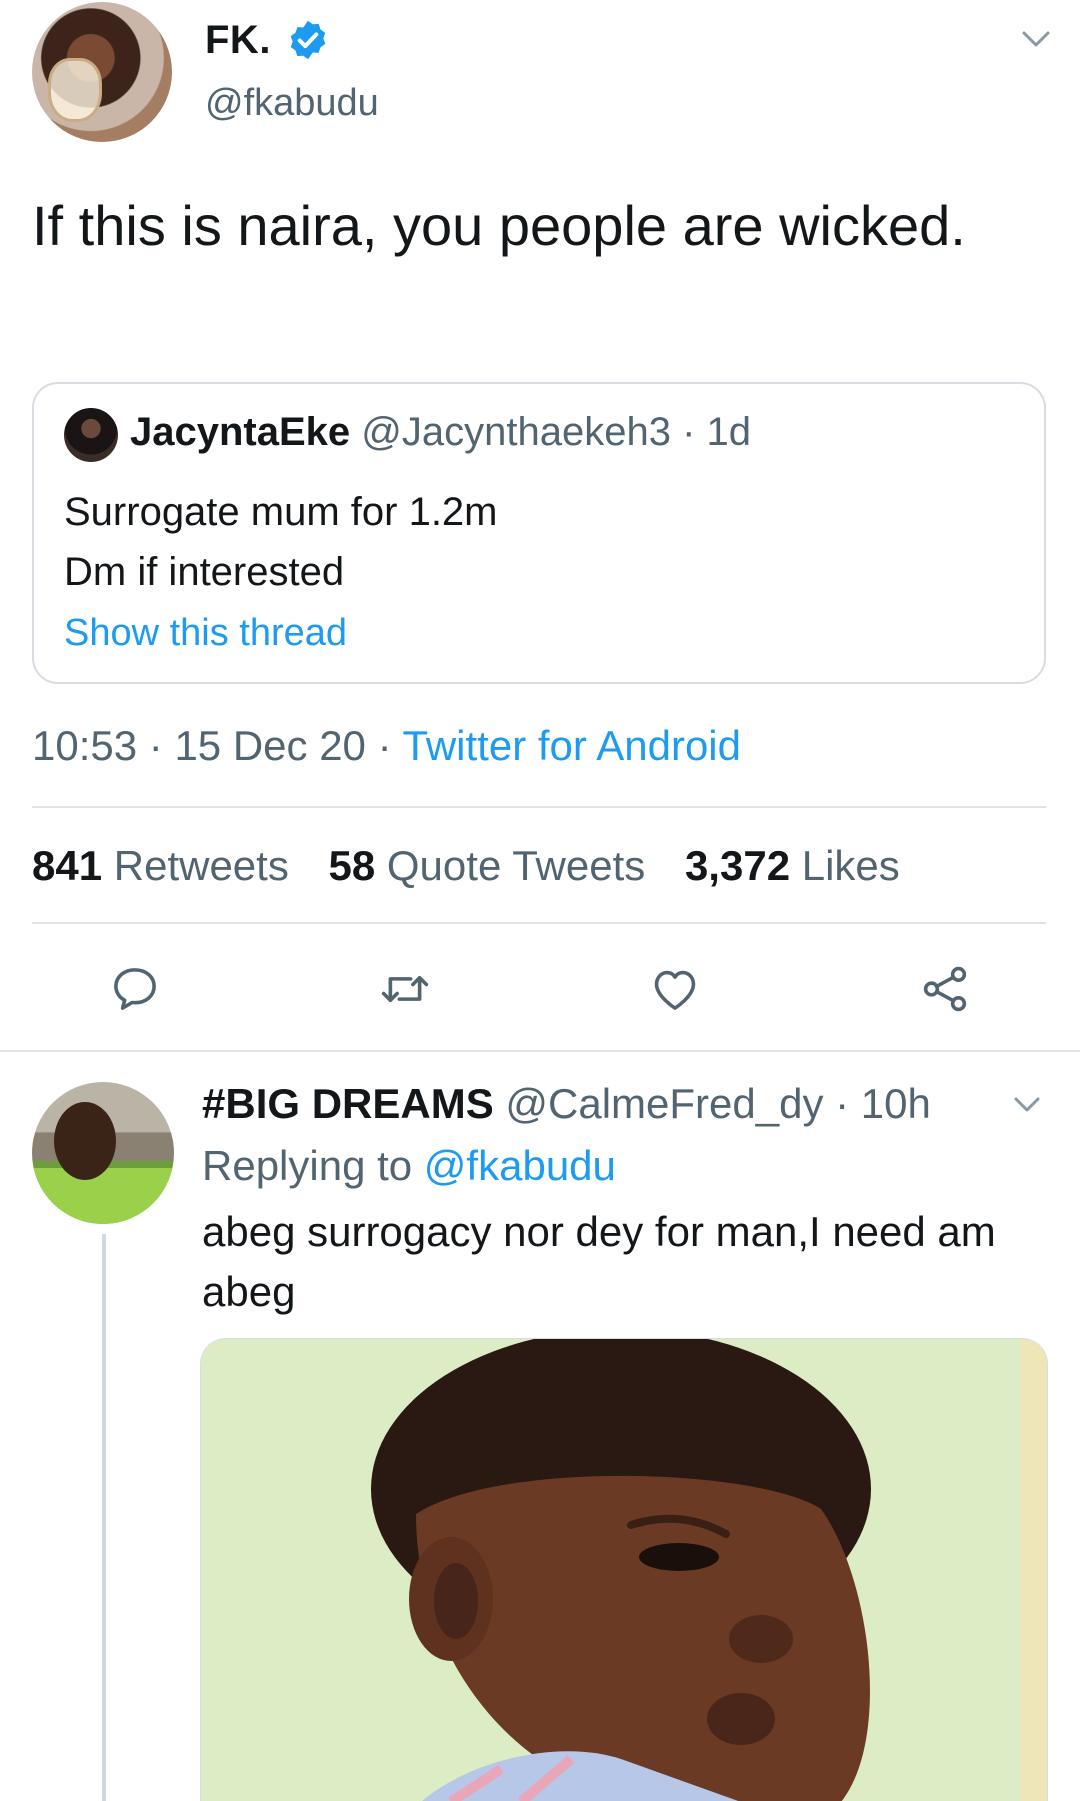 The width and height of the screenshot is (1080, 1801). What do you see at coordinates (895, 1103) in the screenshot?
I see `reply-age: 10h` at bounding box center [895, 1103].